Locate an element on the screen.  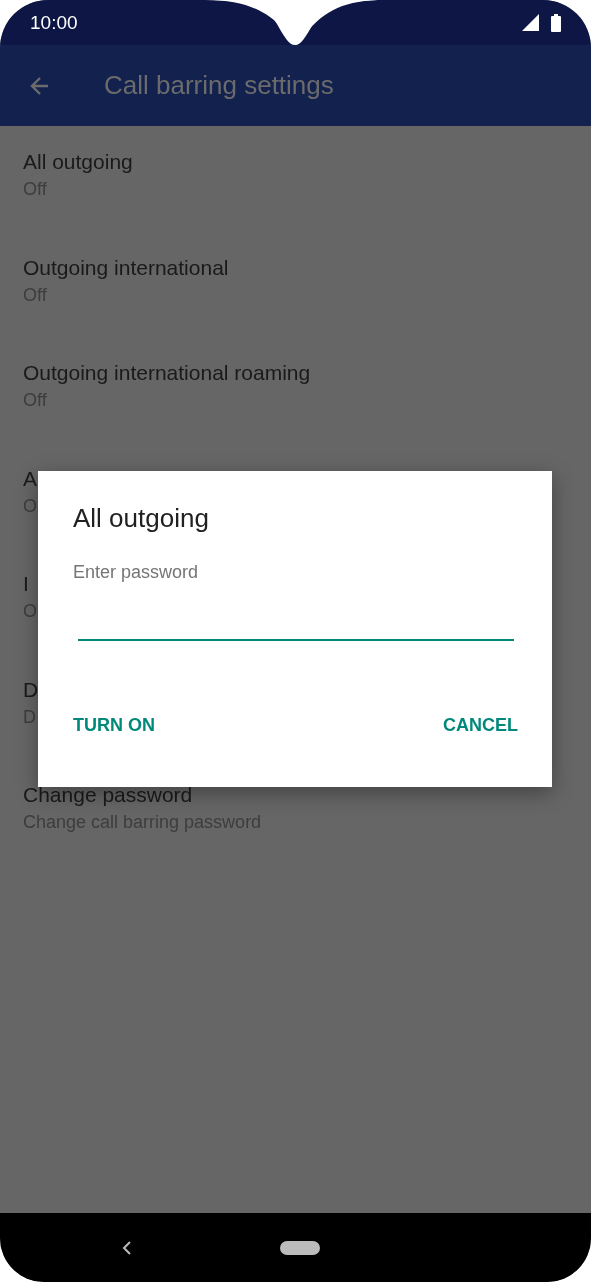
setting-title: Outgoing international roaming is located at coordinates (167, 373).